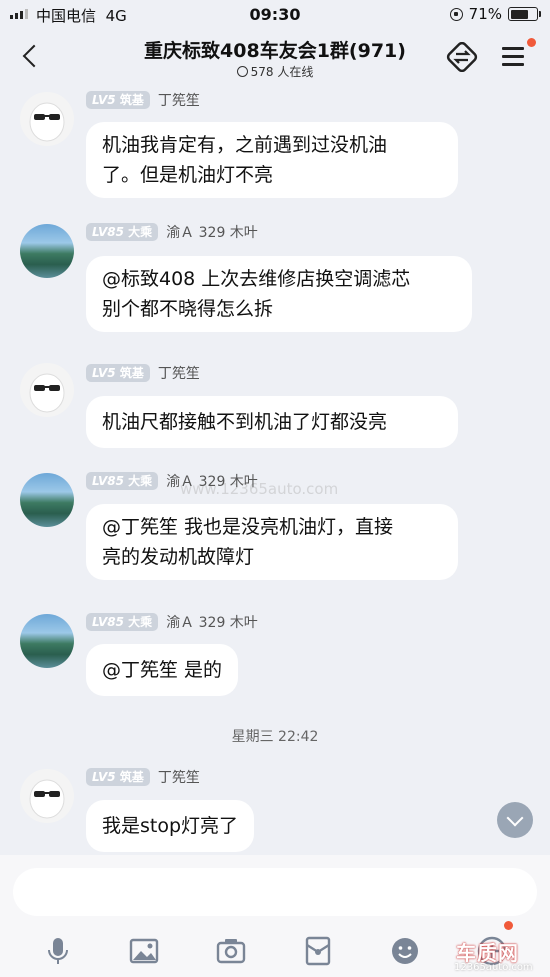  What do you see at coordinates (245, 145) in the screenshot?
I see `message-text: 机油我肯定有，之前遇到过没机油` at bounding box center [245, 145].